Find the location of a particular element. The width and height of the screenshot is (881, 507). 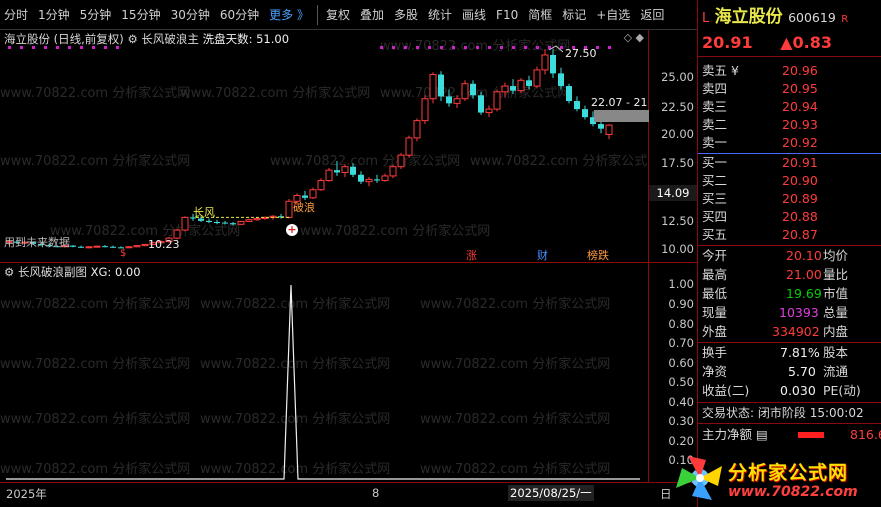

restore-rights-button: 复权 is located at coordinates (338, 15).